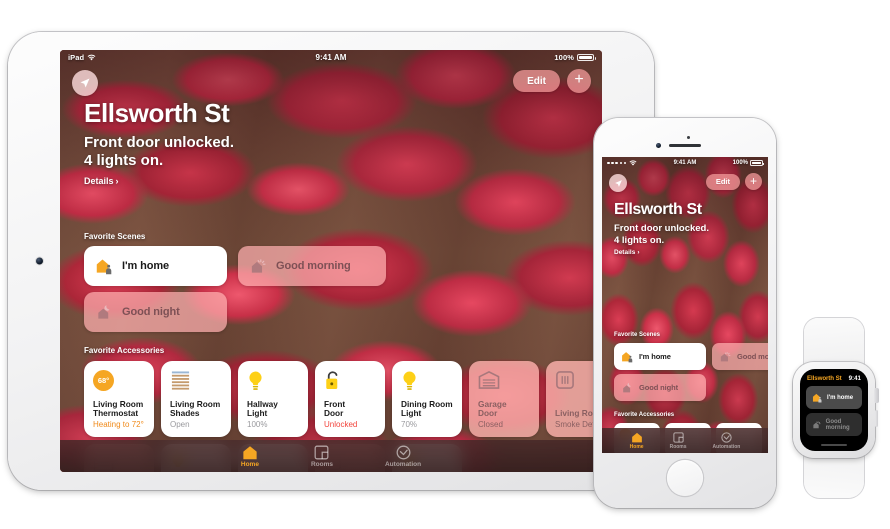 Image resolution: width=890 pixels, height=529 pixels. I want to click on thermostat-icon: 68°, so click(103, 380).